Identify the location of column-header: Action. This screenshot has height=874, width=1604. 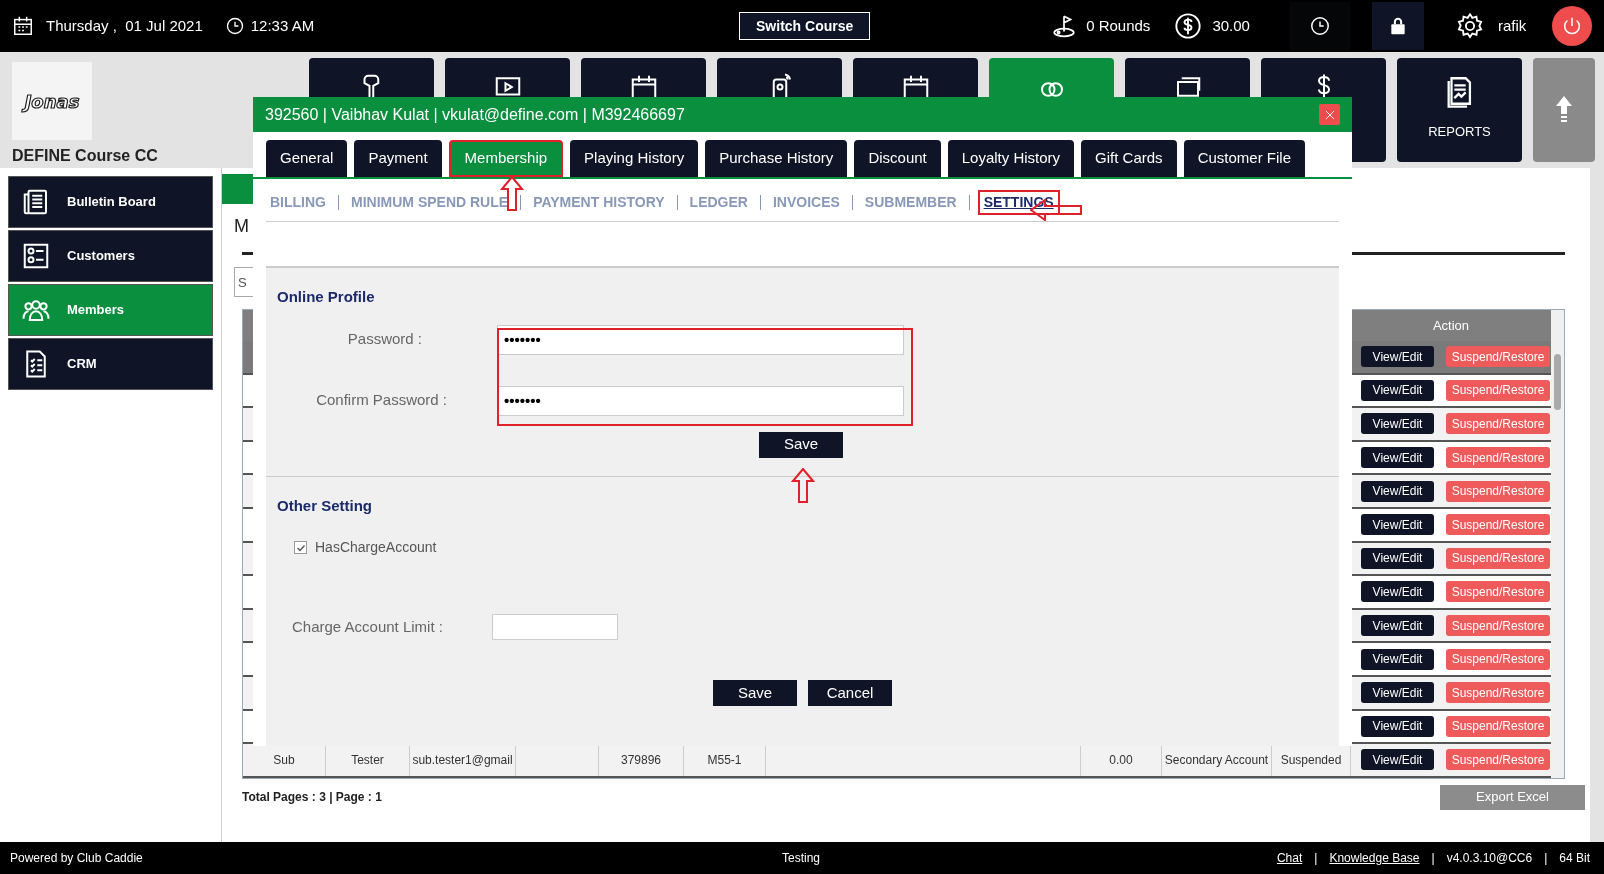
(1451, 325).